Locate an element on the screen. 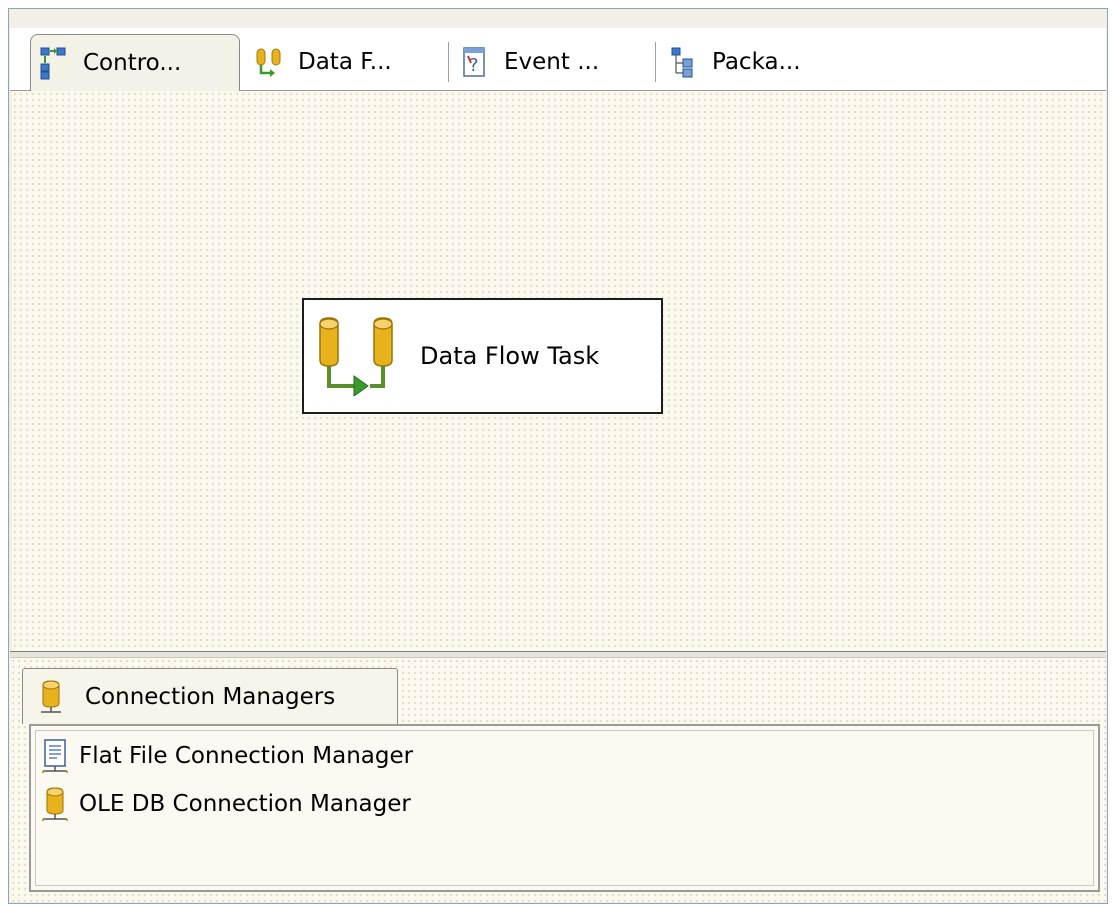 Image resolution: width=1113 pixels, height=907 pixels. list-item-label: Flat File Connection Manager is located at coordinates (246, 756).